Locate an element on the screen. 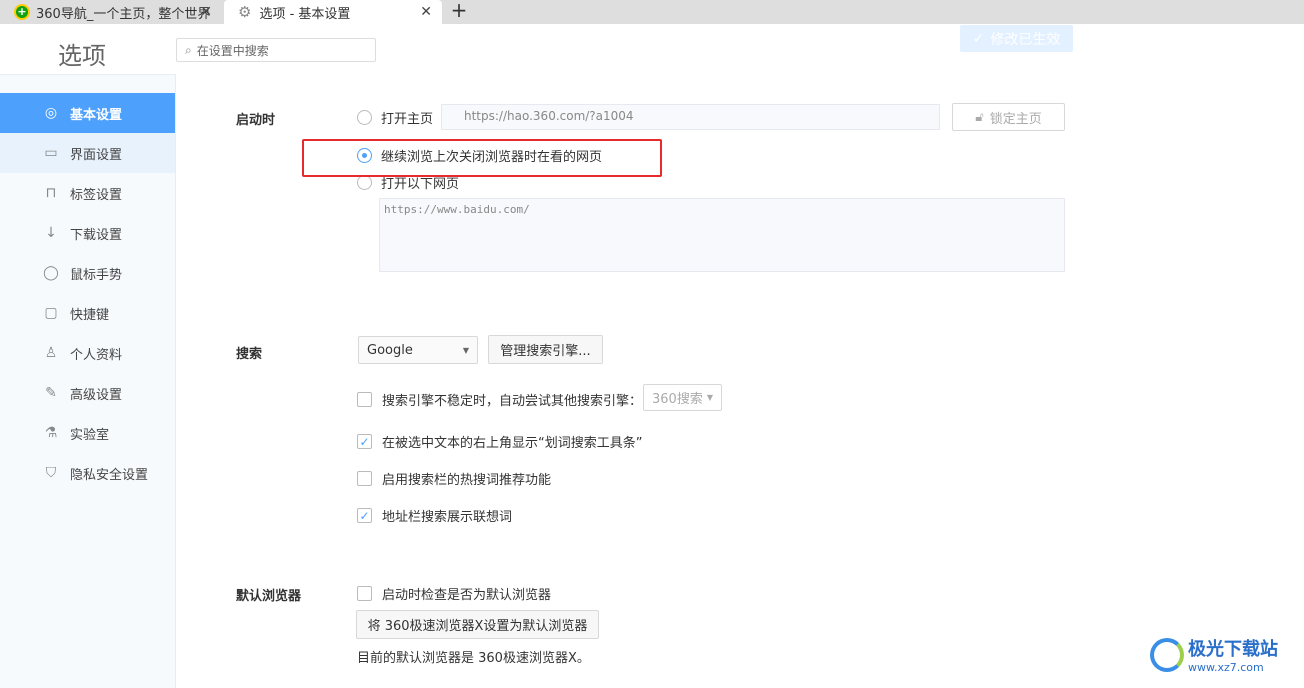  checkbox-hot-search: 启用搜索栏的热搜词推荐功能 is located at coordinates (454, 478).